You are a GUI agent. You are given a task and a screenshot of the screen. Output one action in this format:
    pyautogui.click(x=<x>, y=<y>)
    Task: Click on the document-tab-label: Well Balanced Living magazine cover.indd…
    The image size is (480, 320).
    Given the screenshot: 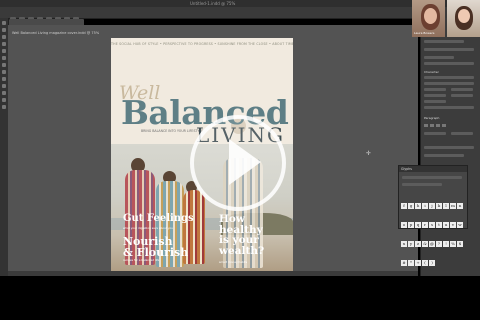 What is the action you would take?
    pyautogui.click(x=56, y=33)
    